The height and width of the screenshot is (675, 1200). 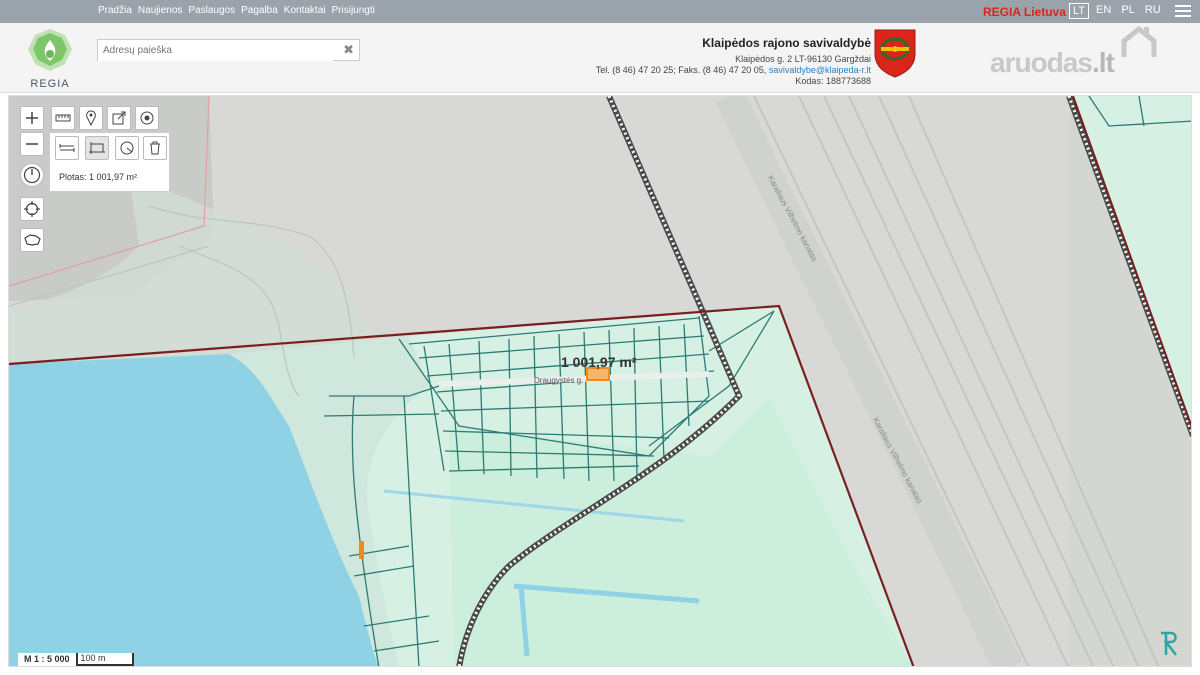 What do you see at coordinates (803, 59) in the screenshot?
I see `municipality-address: Klaipėdos g. 2 LT-96130 Gargždai` at bounding box center [803, 59].